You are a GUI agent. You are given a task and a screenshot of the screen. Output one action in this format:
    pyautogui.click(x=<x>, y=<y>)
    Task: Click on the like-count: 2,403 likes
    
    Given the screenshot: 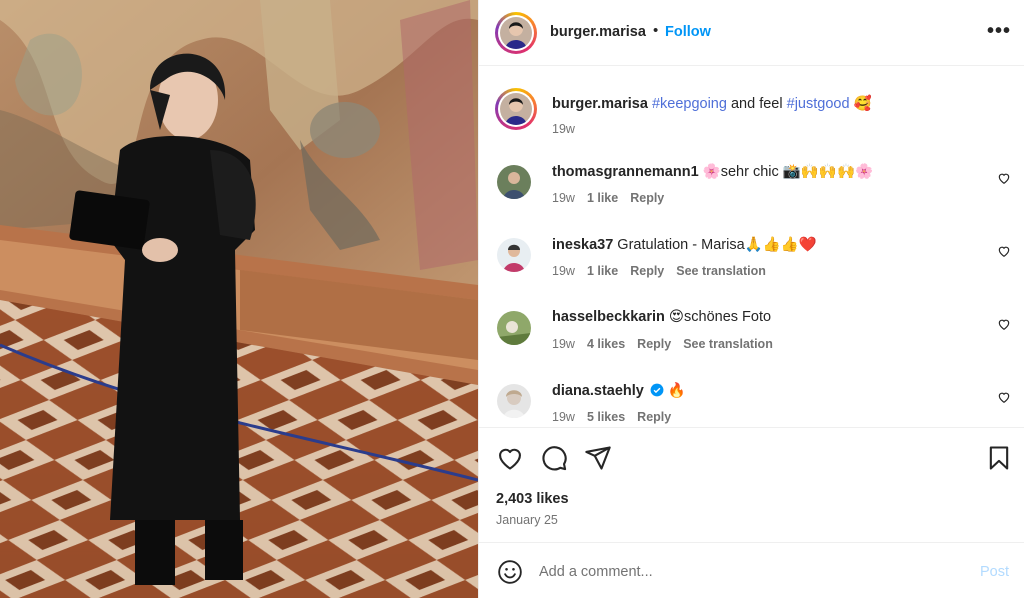 What is the action you would take?
    pyautogui.click(x=532, y=499)
    